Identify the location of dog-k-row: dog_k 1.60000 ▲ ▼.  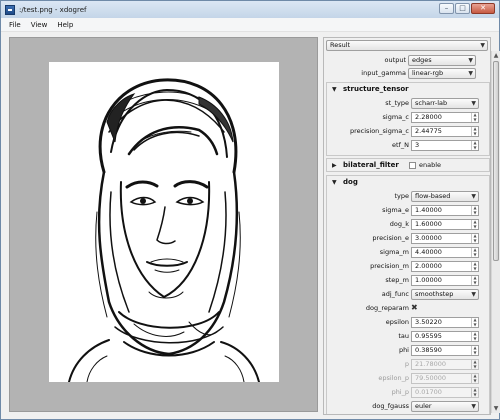
(408, 225).